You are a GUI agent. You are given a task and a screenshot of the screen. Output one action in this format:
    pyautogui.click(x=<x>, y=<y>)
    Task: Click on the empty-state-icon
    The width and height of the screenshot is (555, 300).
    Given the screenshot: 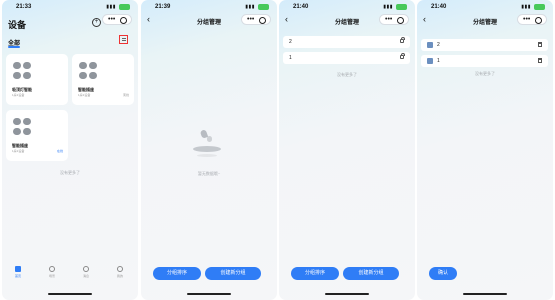 What is the action you would take?
    pyautogui.click(x=207, y=144)
    